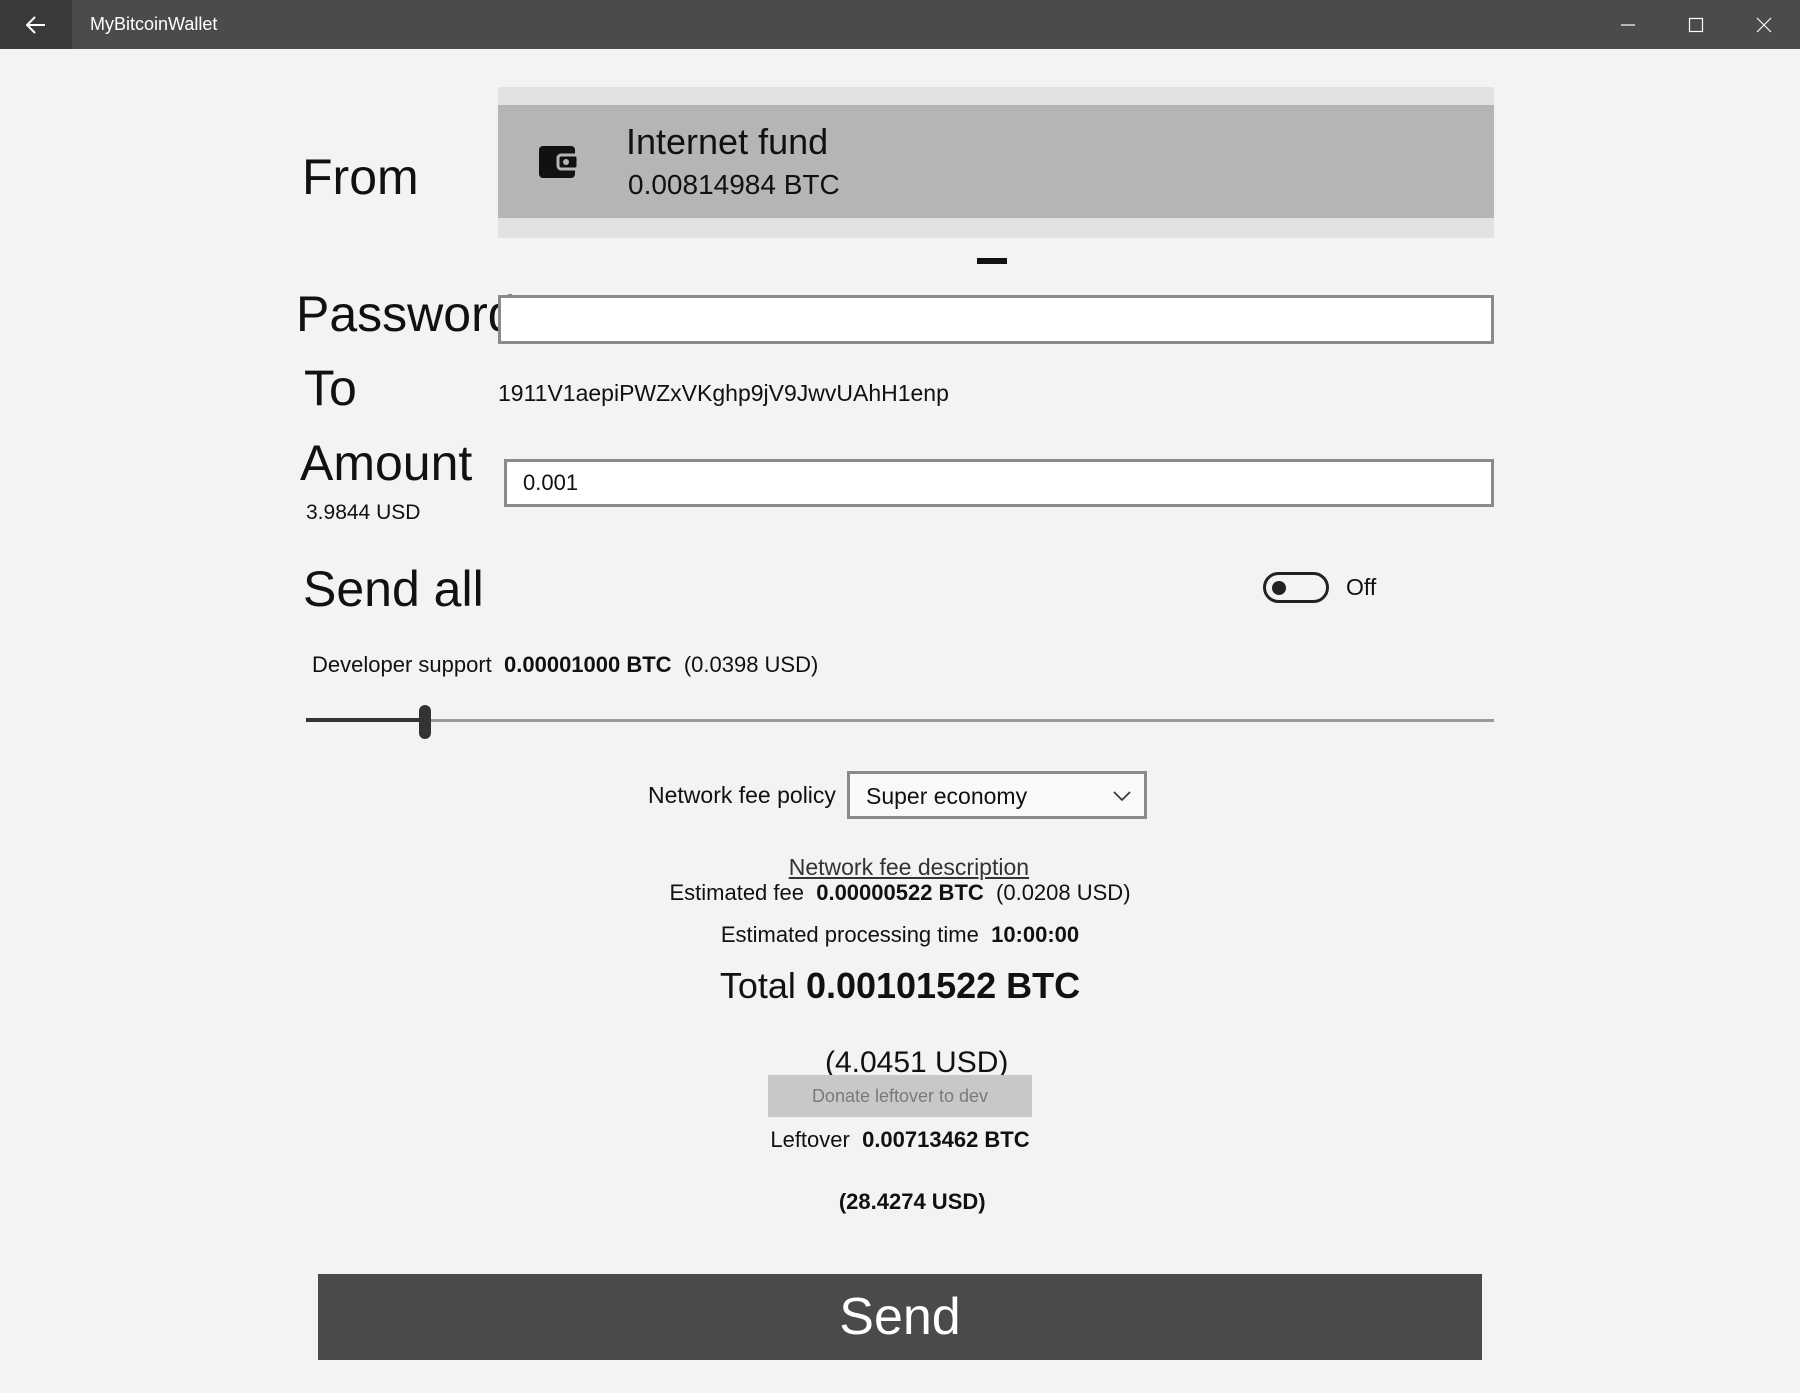 The width and height of the screenshot is (1800, 1393). I want to click on processing-time-row: Estimated processing time 10:00:00, so click(900, 935).